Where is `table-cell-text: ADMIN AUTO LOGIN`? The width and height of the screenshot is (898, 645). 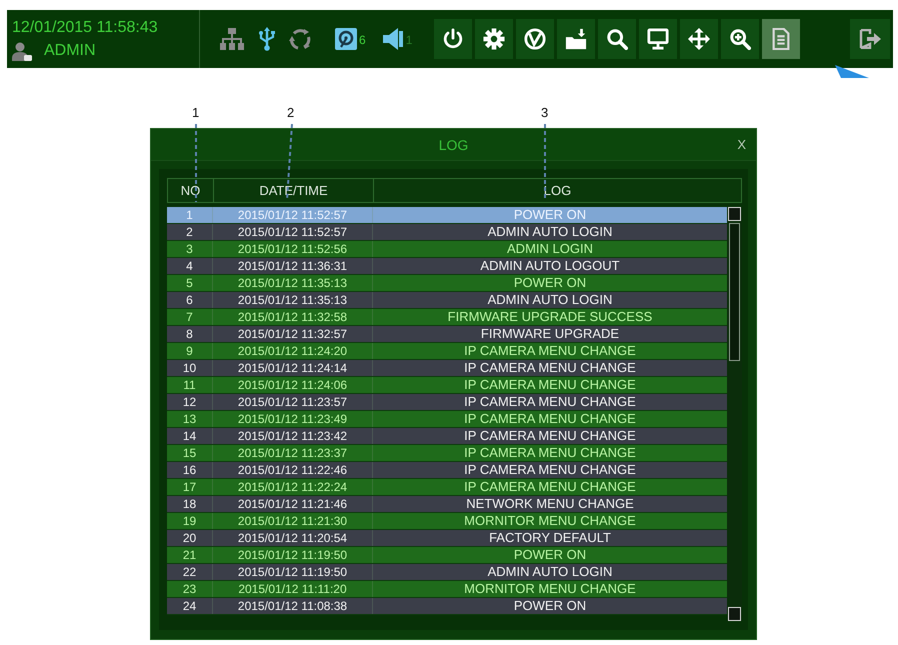
table-cell-text: ADMIN AUTO LOGIN is located at coordinates (550, 300).